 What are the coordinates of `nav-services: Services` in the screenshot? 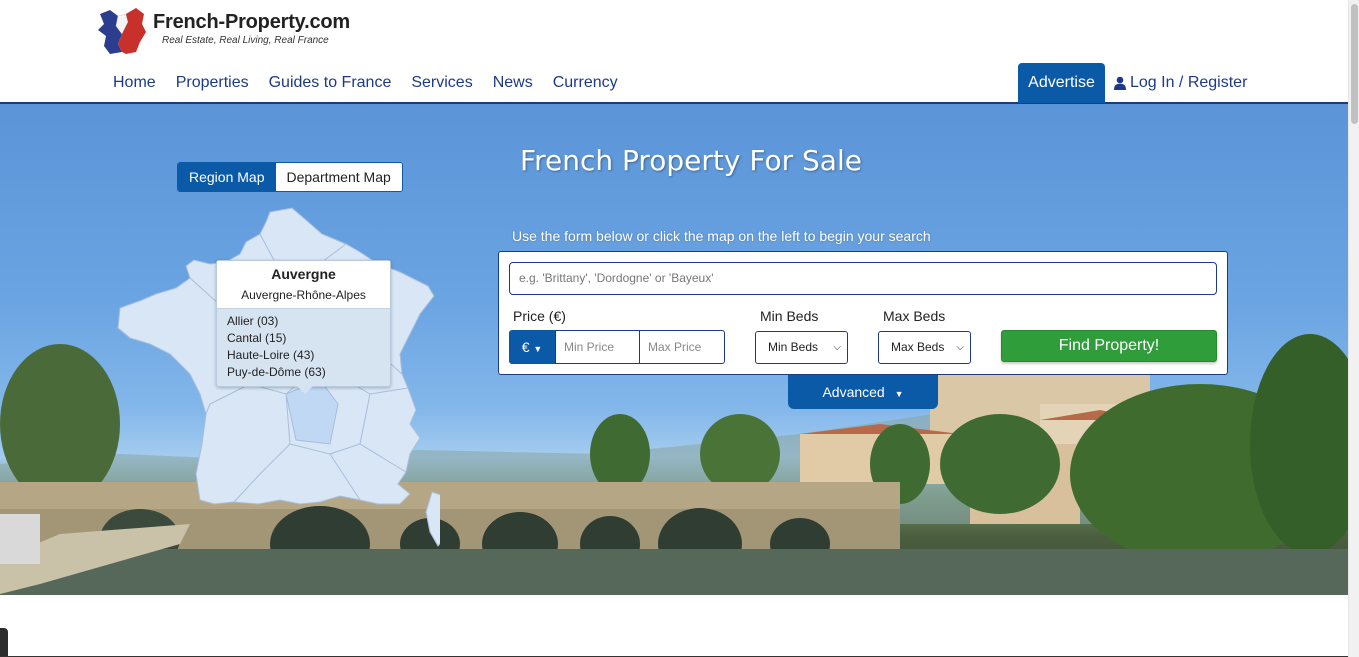 It's located at (441, 83).